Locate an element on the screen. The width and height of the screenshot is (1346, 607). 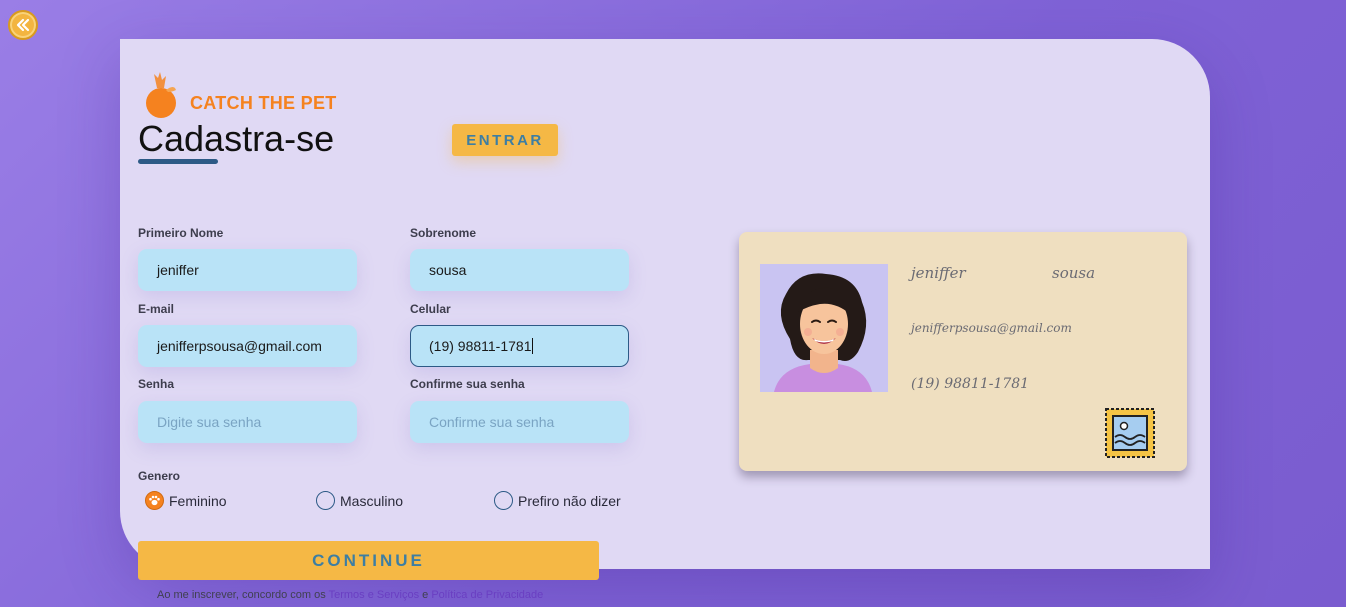
gender-option-label: Masculino is located at coordinates (372, 500).